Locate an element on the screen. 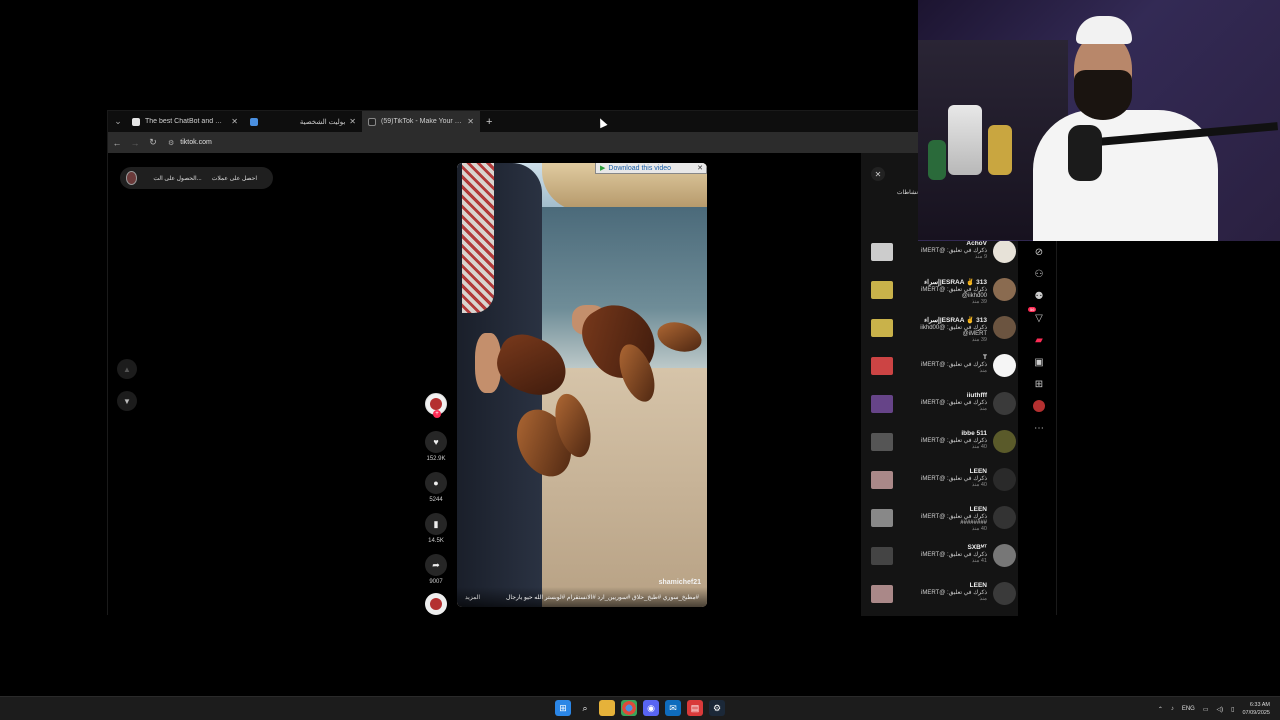  outlook-icon: ✉ is located at coordinates (673, 708).